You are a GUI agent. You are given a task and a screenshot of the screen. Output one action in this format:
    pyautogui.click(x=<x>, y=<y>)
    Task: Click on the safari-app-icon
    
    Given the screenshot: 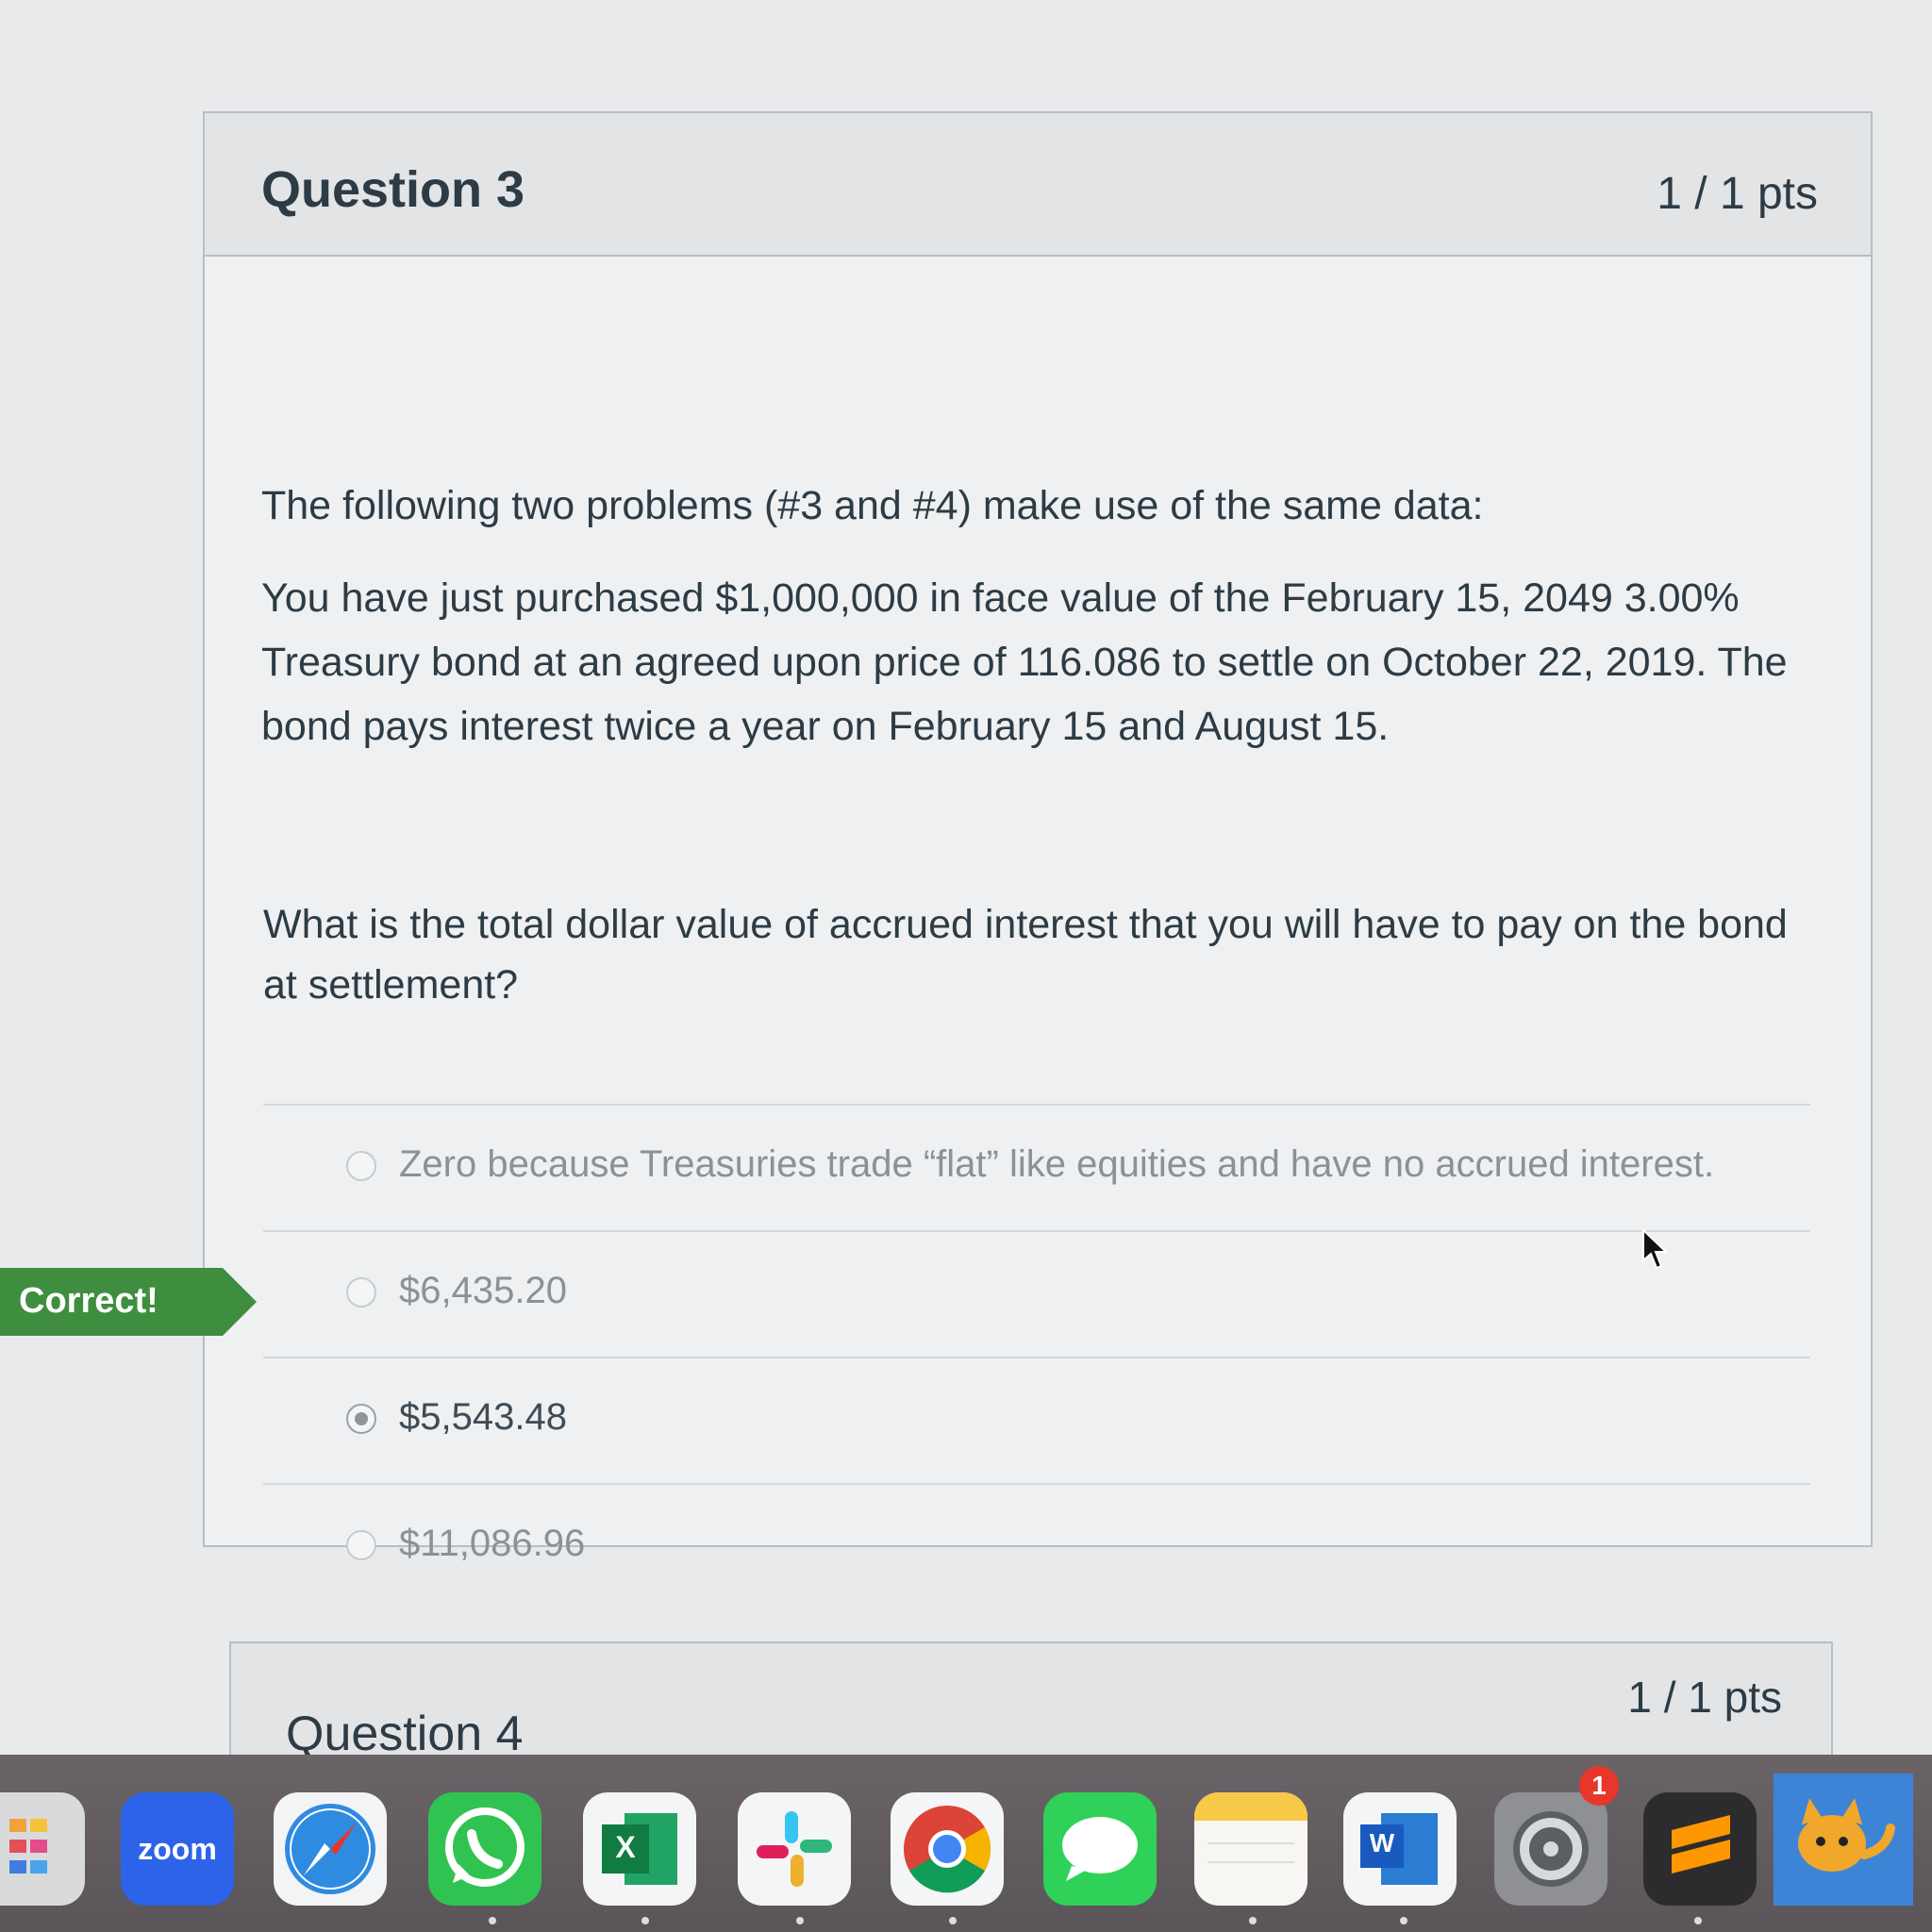 What is the action you would take?
    pyautogui.click(x=331, y=1849)
    